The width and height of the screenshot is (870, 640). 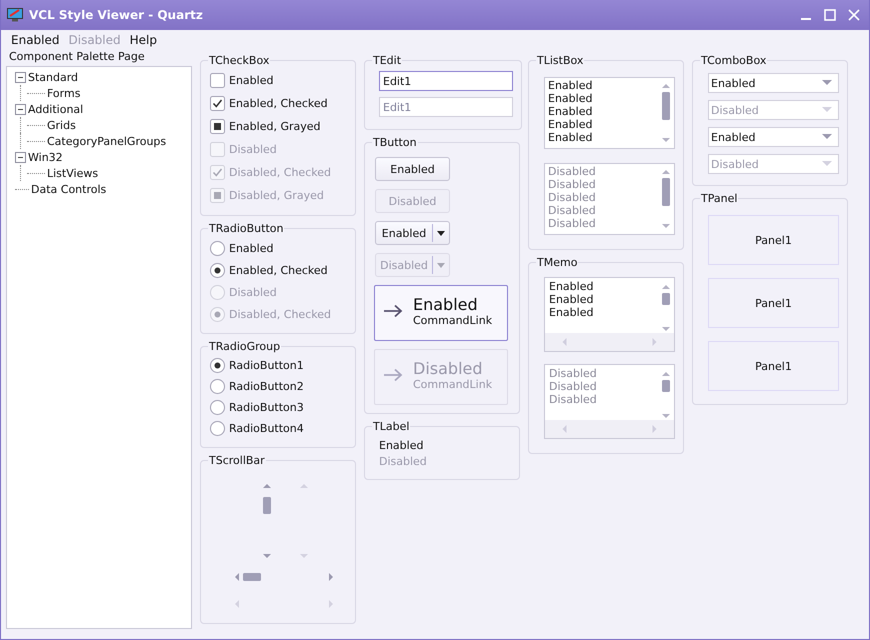 I want to click on checkbox-label: Enabled, so click(x=251, y=80).